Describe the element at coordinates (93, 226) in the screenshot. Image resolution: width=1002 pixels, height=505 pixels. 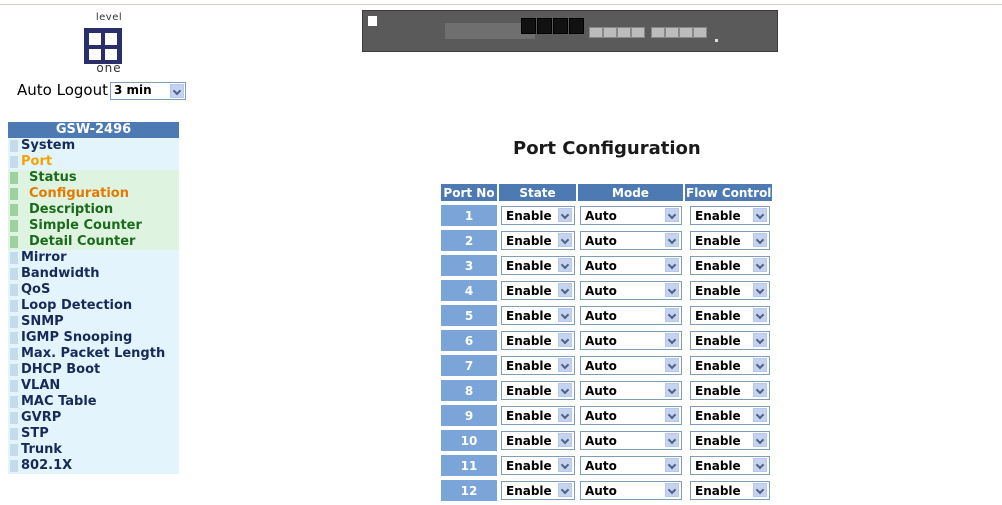
I see `sidebar-item-simple-counter: Simple Counter` at that location.